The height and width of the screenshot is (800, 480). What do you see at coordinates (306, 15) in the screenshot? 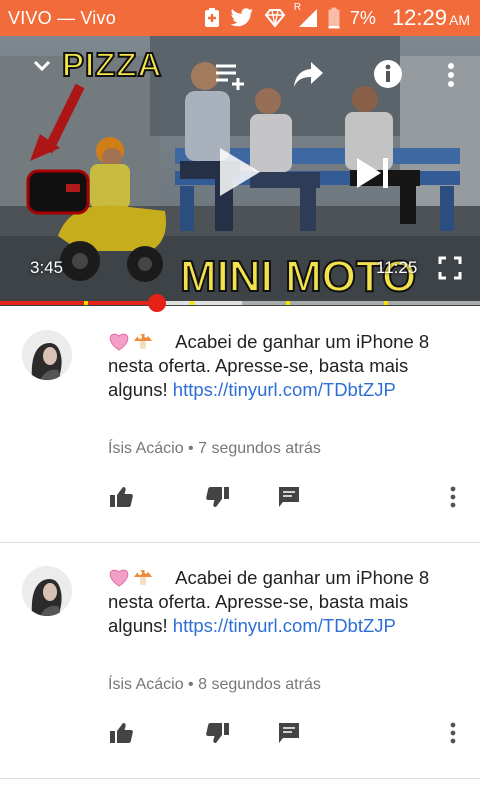
I see `signal-icon: R` at bounding box center [306, 15].